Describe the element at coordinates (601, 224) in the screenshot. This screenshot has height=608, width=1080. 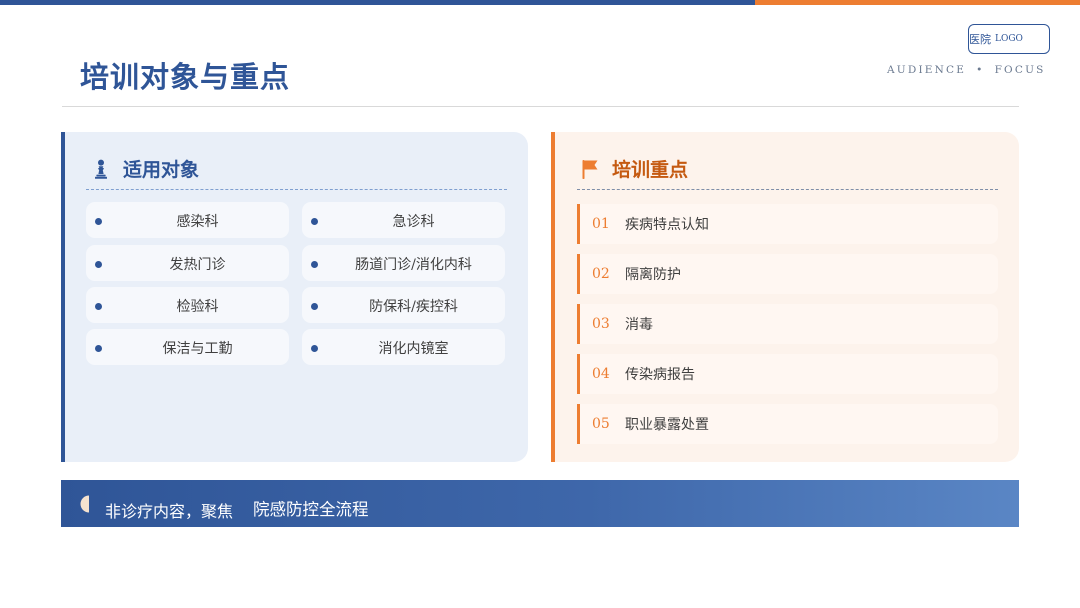
I see `focus-item-number: 01` at that location.